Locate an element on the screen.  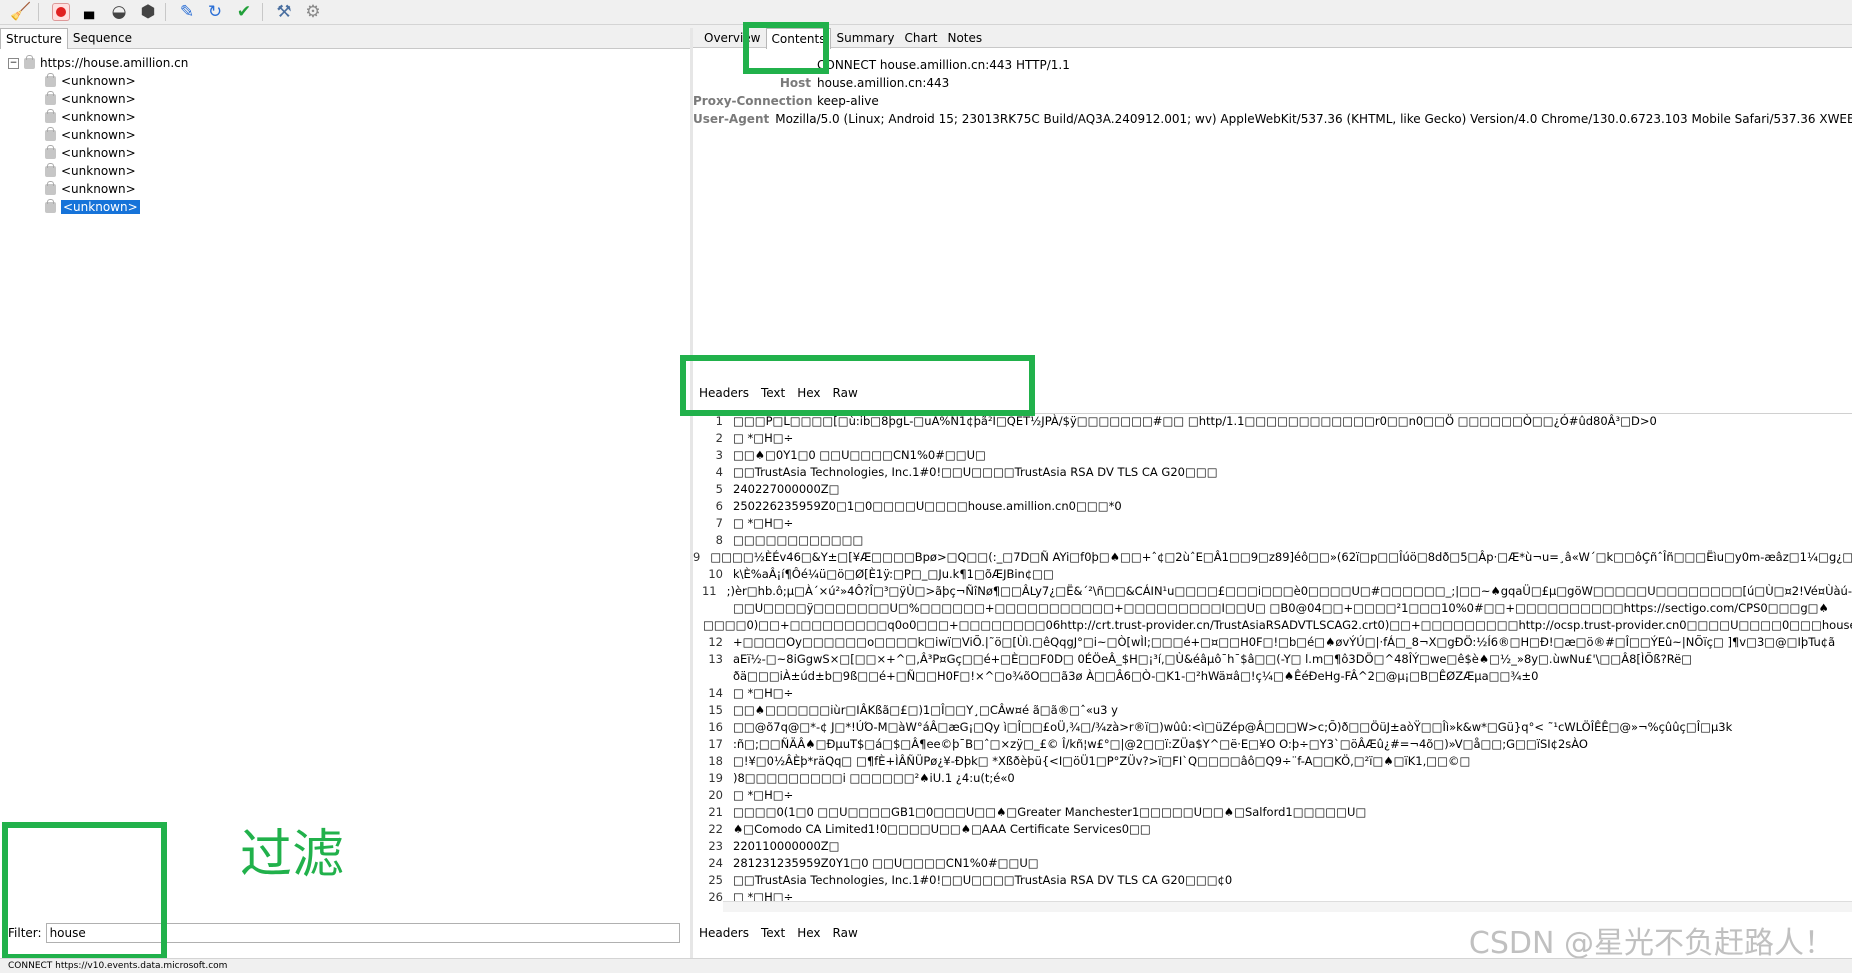
left-tabs: Structure Sequence is located at coordinates (345, 38).